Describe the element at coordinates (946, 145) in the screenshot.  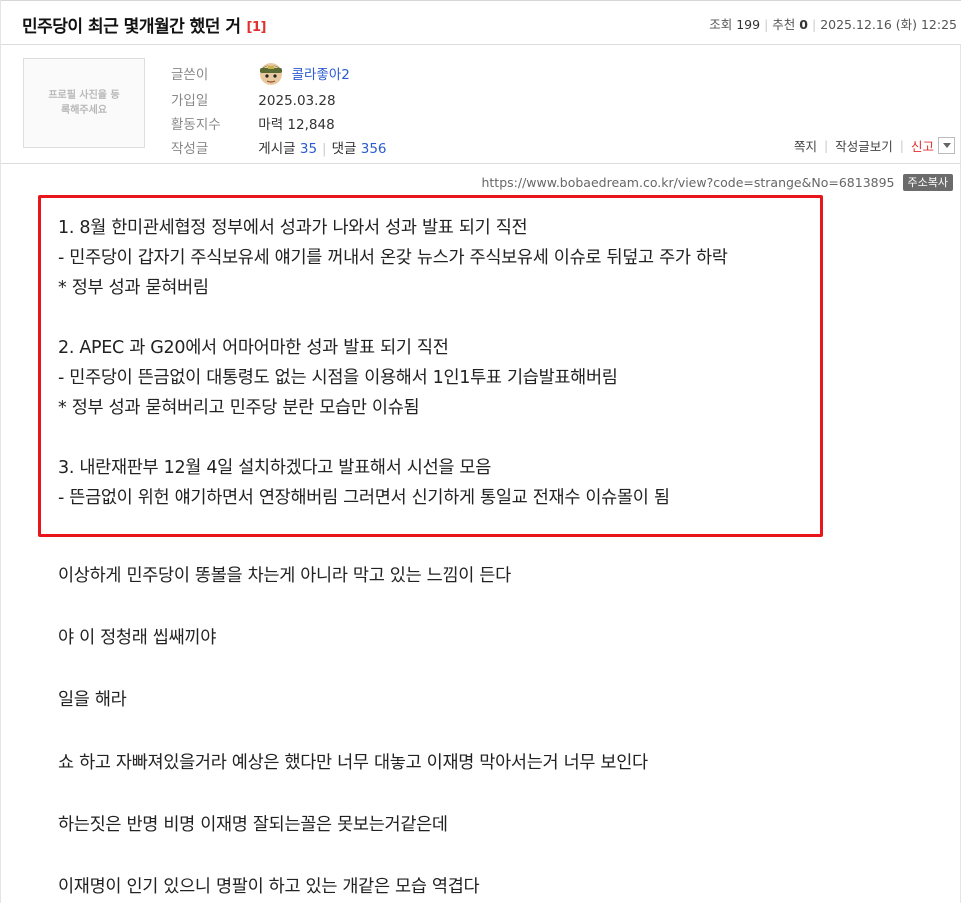
I see `report-dropdown-icon` at that location.